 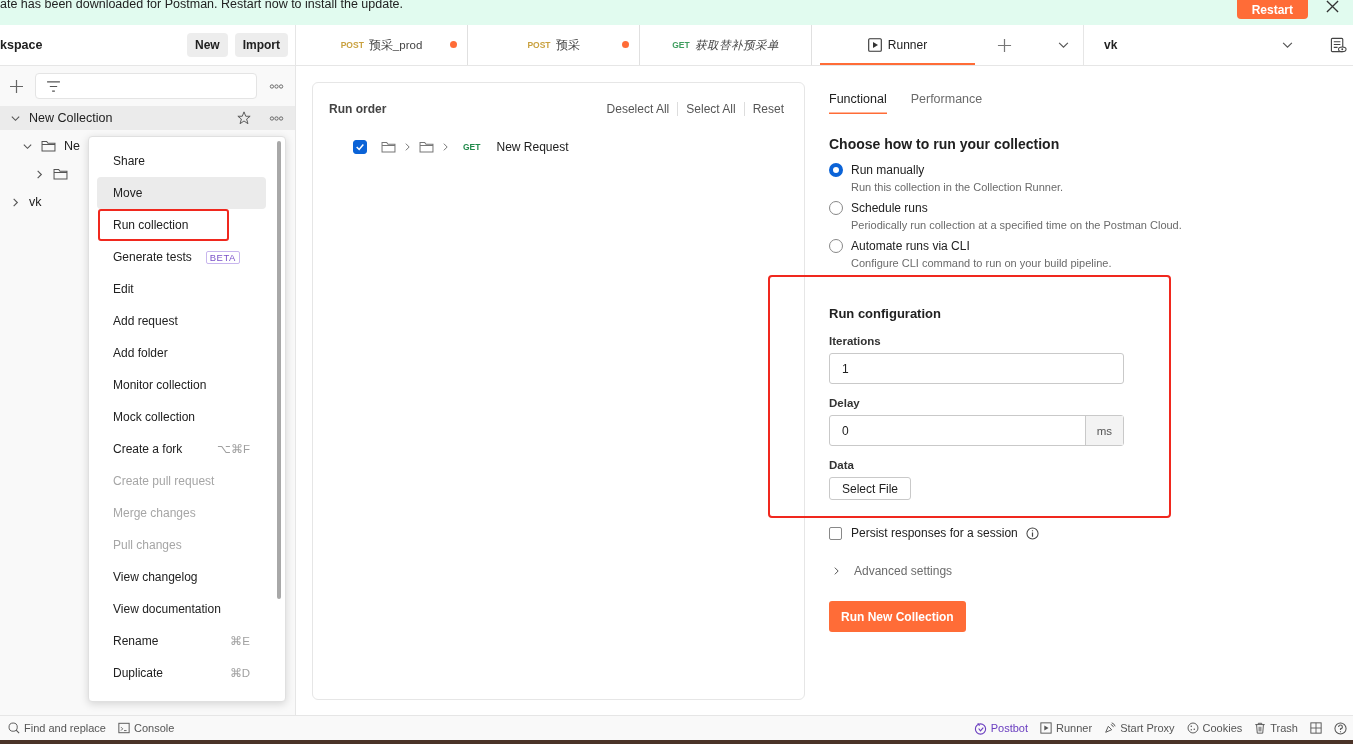 What do you see at coordinates (532, 147) in the screenshot?
I see `request-name: New Request` at bounding box center [532, 147].